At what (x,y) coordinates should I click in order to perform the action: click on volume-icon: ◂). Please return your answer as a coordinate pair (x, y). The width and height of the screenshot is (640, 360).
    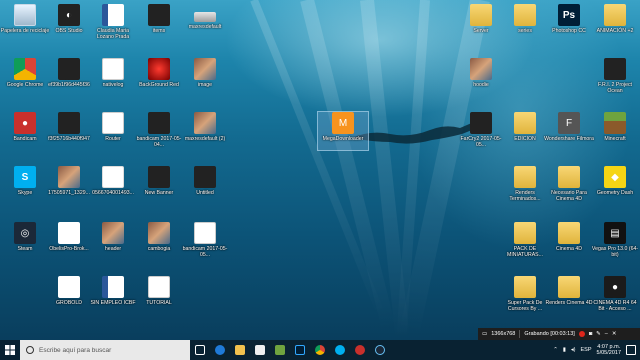
    Looking at the image, I should click on (573, 350).